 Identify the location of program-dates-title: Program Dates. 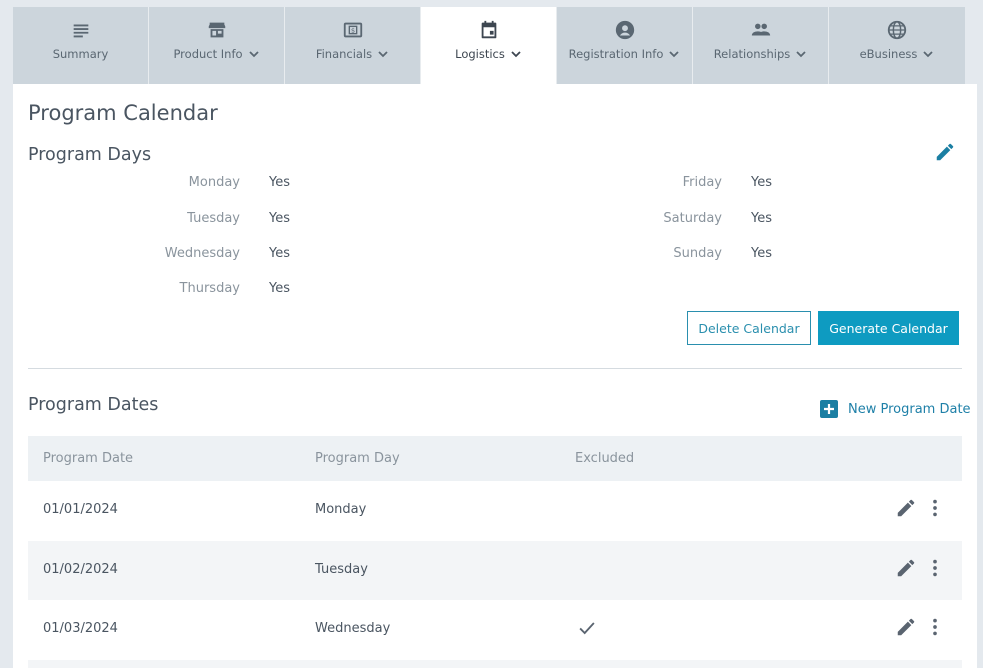
(93, 405).